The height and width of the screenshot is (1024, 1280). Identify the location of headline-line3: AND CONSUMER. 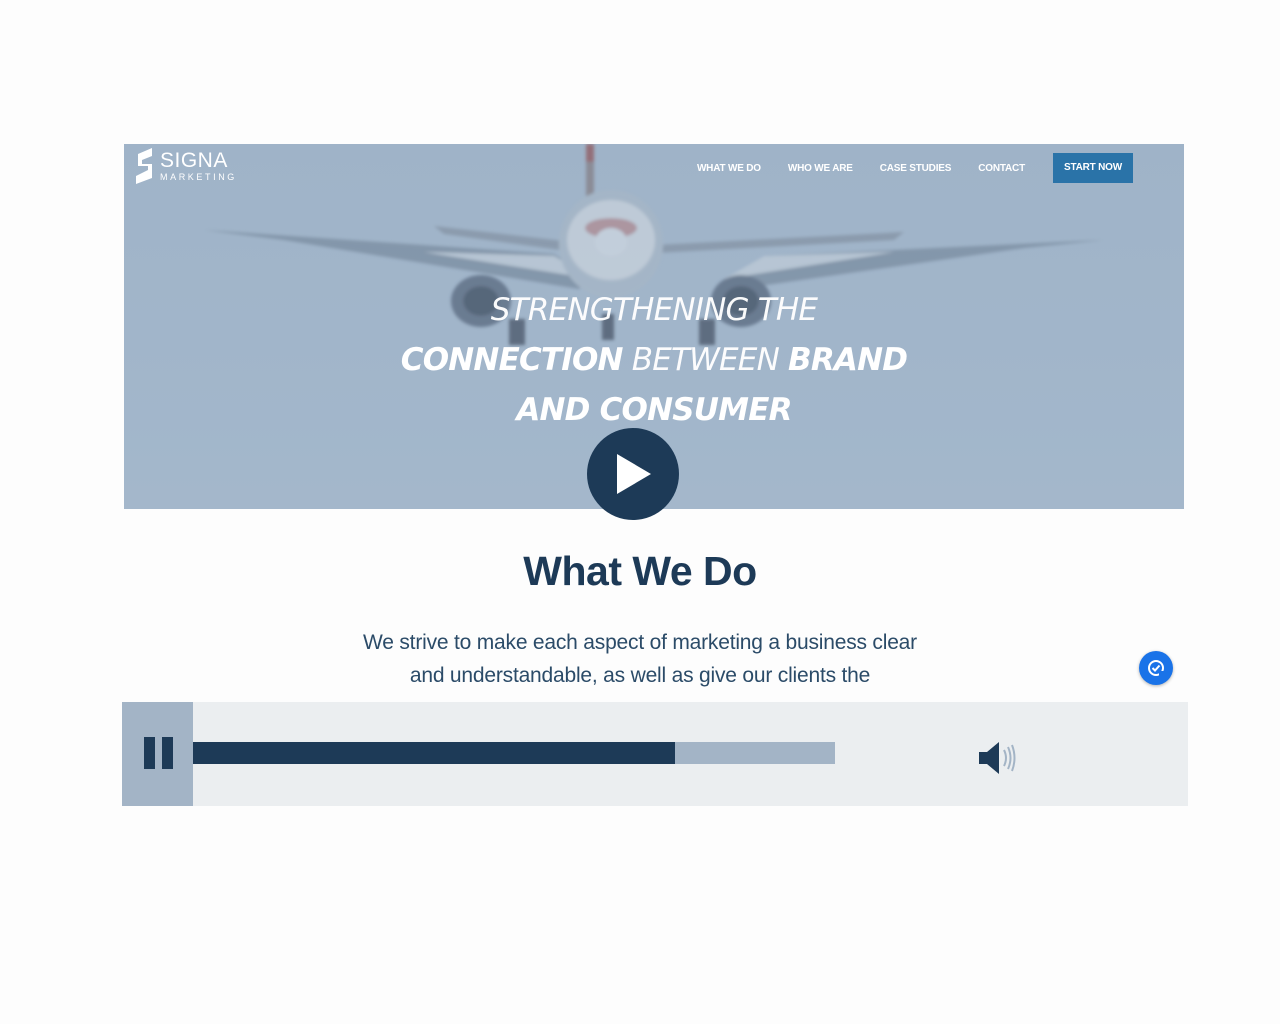
(654, 410).